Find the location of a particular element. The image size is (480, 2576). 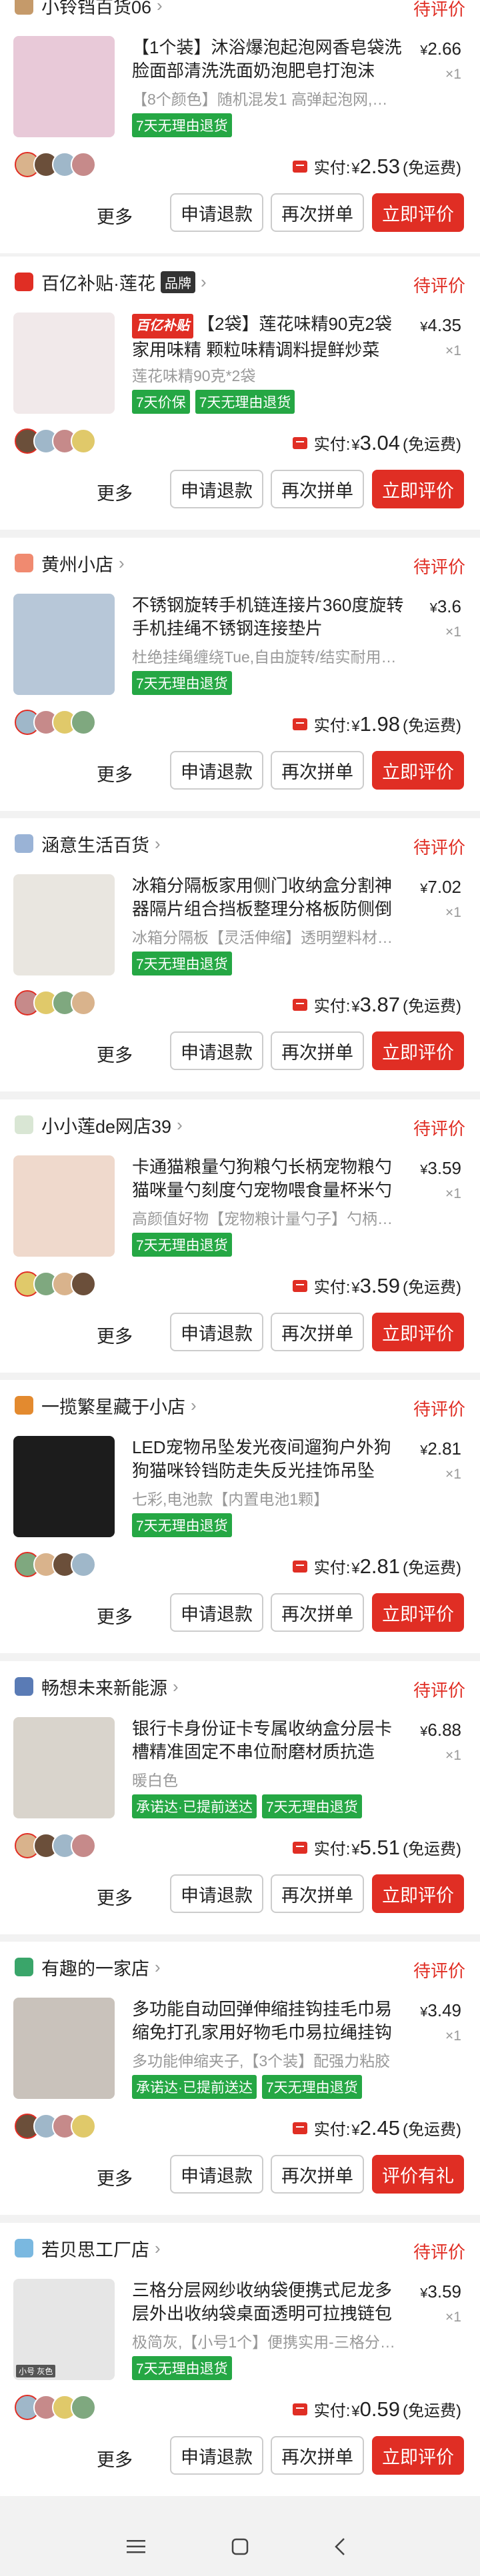

shop-name: 若贝思工厂店 is located at coordinates (95, 2248).